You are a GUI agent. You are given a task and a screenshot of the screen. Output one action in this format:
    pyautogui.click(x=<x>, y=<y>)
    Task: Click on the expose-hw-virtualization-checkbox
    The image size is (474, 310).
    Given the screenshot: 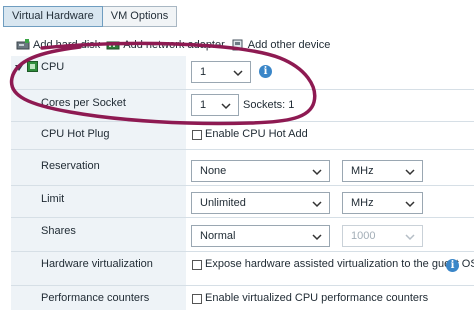 What is the action you would take?
    pyautogui.click(x=197, y=265)
    